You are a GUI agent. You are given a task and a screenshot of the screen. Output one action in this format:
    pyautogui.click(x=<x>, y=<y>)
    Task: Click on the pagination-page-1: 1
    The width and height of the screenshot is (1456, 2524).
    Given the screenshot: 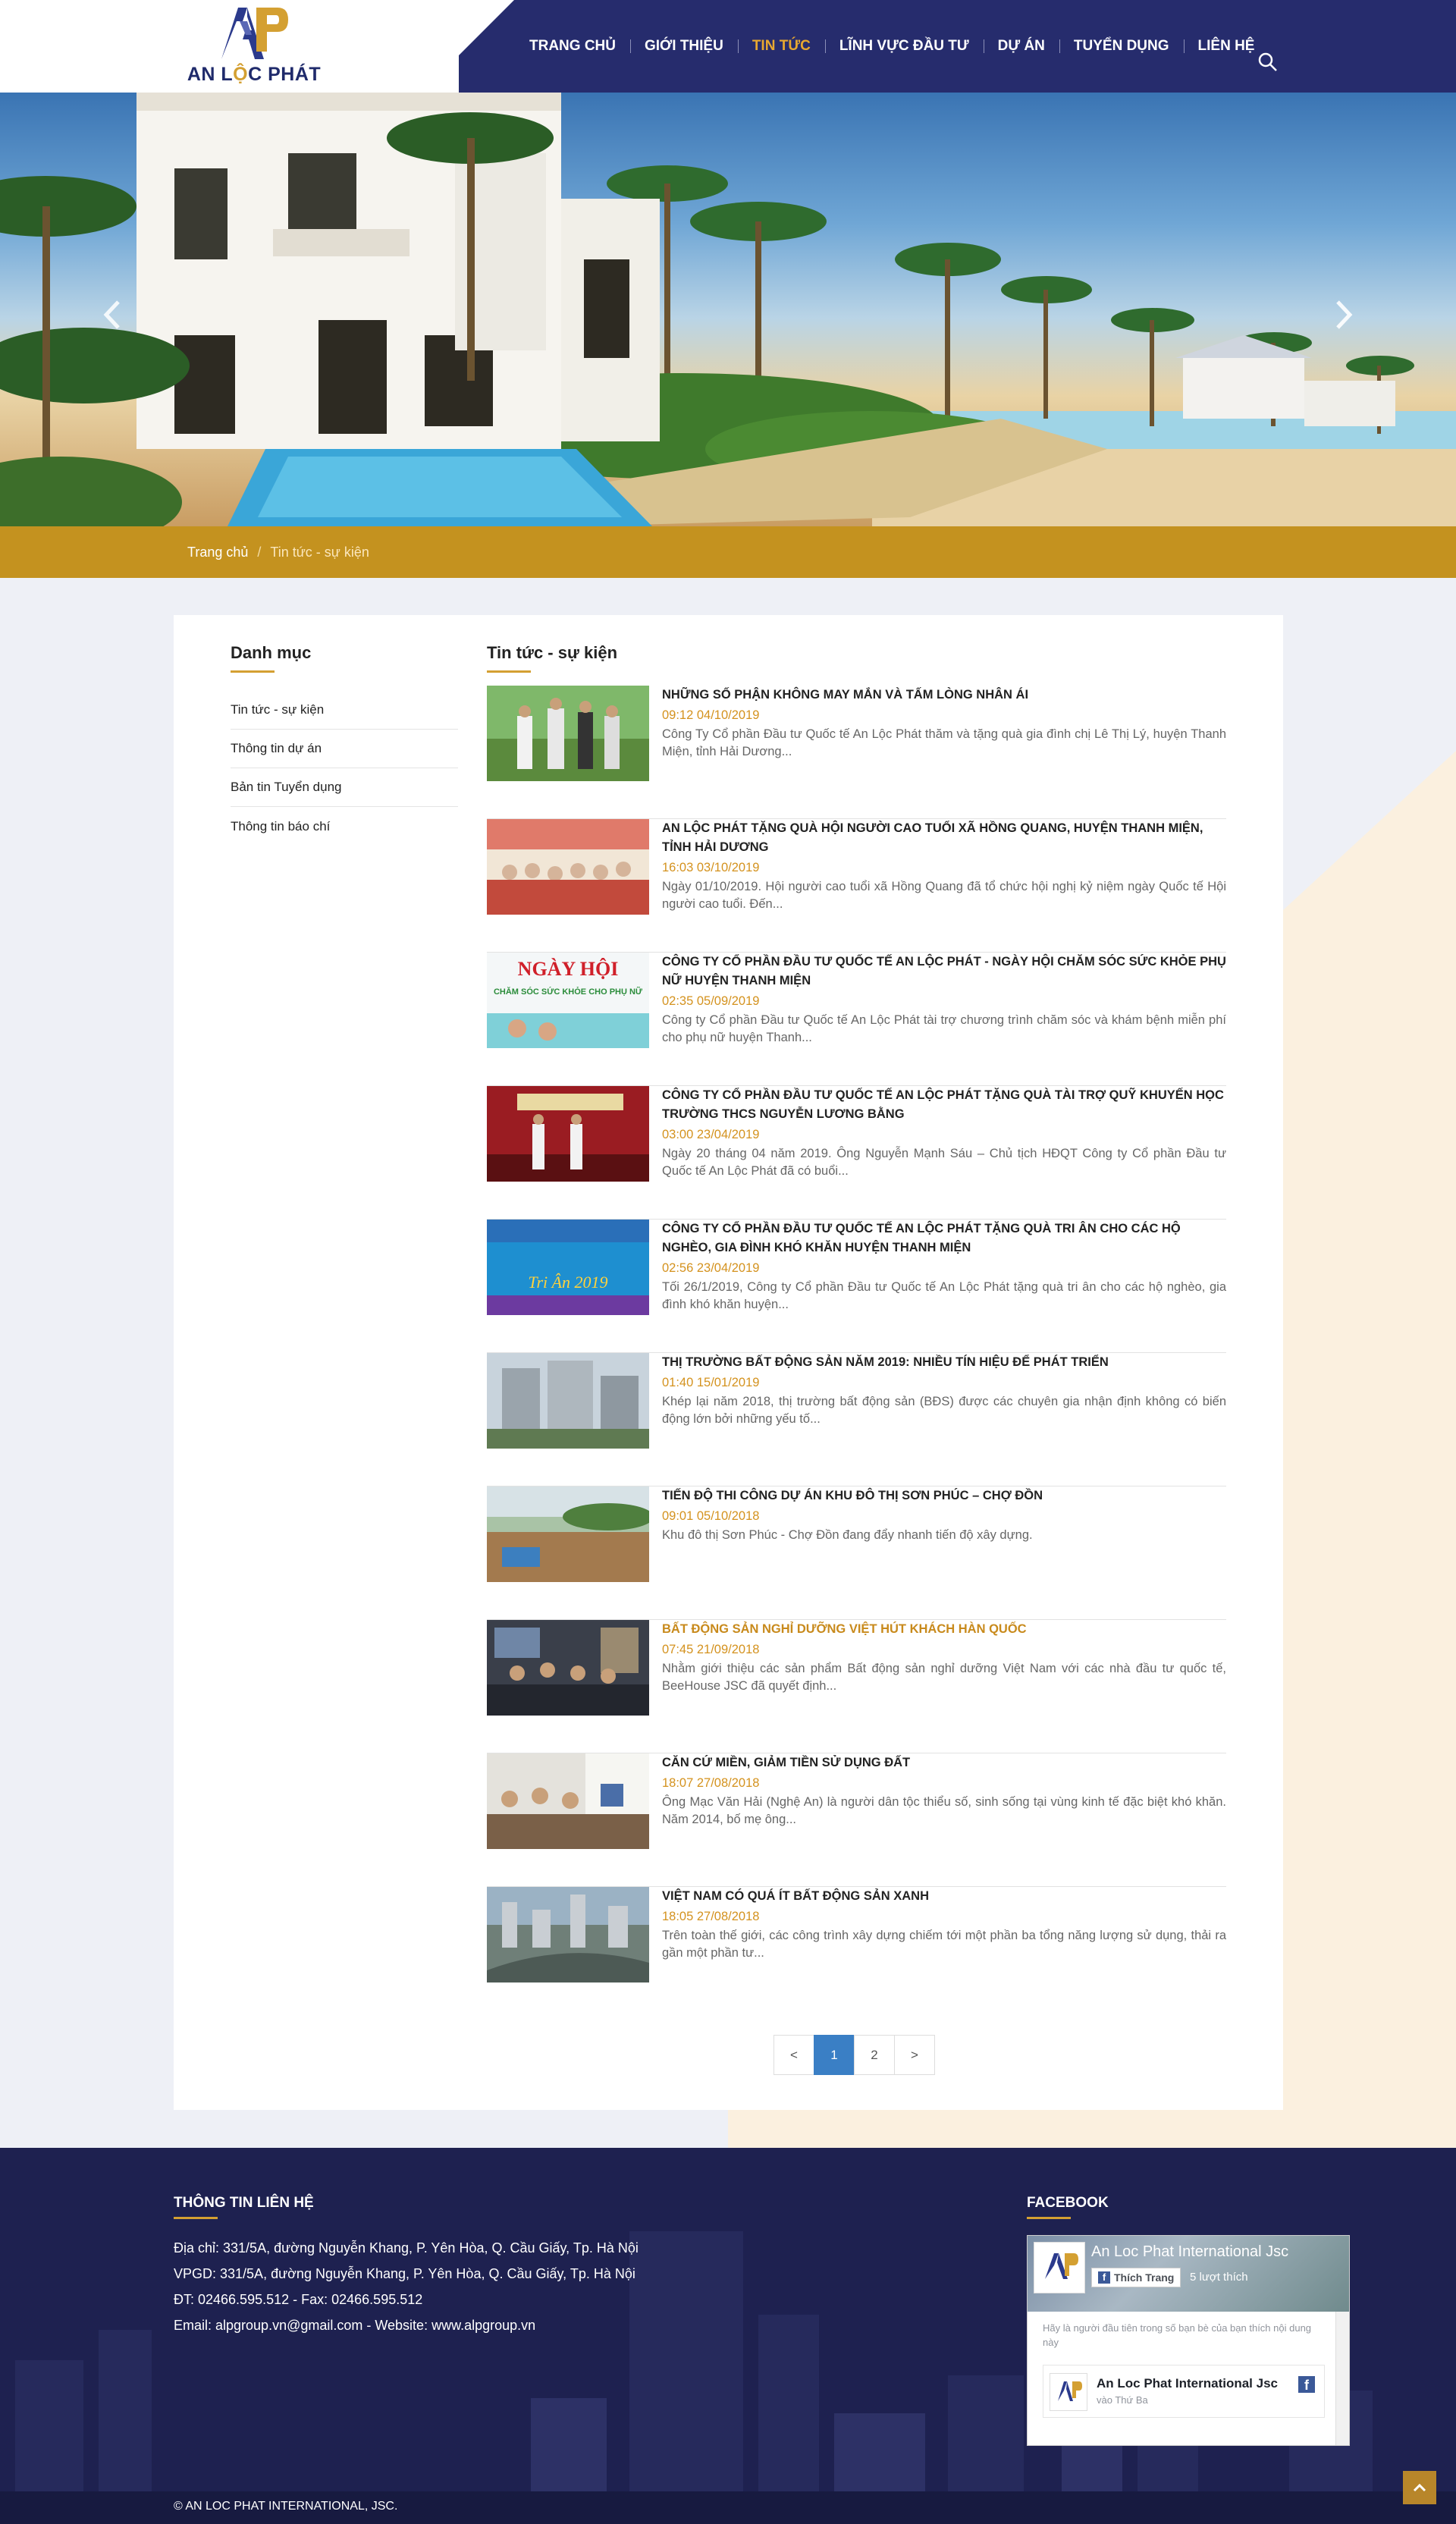 What is the action you would take?
    pyautogui.click(x=834, y=2055)
    